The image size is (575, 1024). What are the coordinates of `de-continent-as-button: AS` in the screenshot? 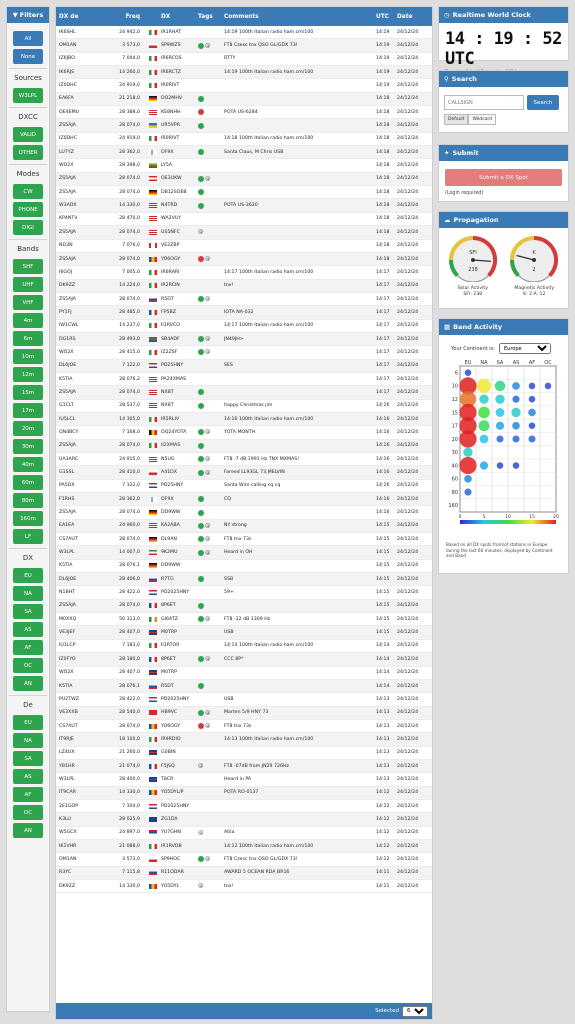 It's located at (28, 776).